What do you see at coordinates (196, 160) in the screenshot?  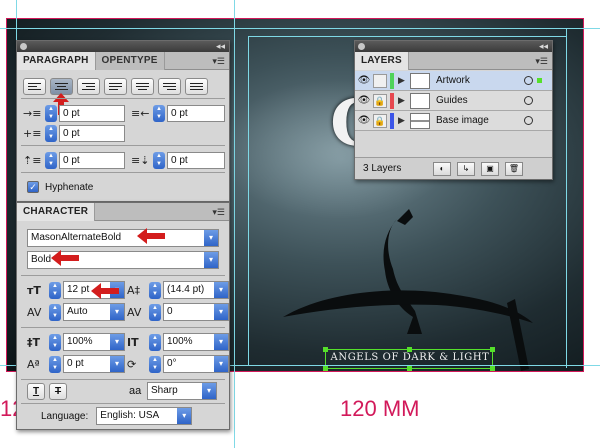 I see `space-after-field: 0 pt` at bounding box center [196, 160].